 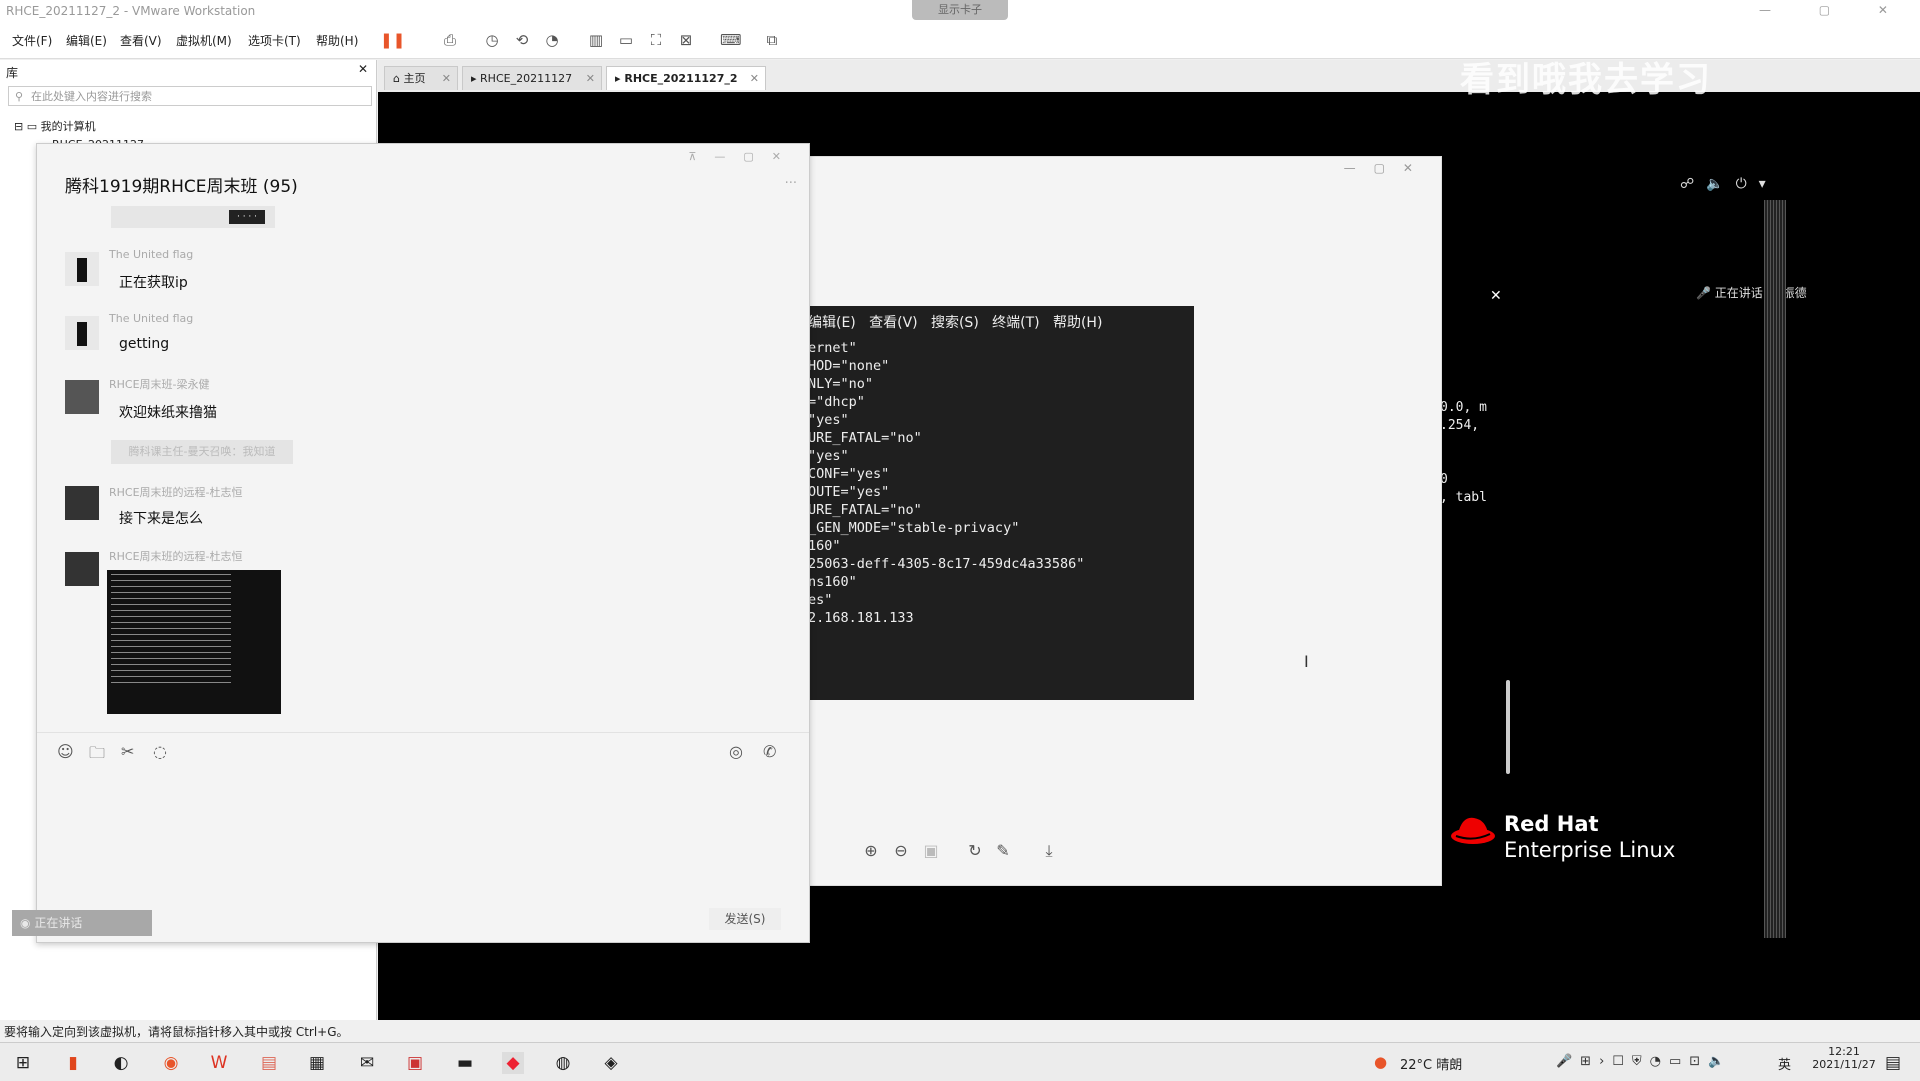 What do you see at coordinates (194, 642) in the screenshot?
I see `message-image-thumbnail` at bounding box center [194, 642].